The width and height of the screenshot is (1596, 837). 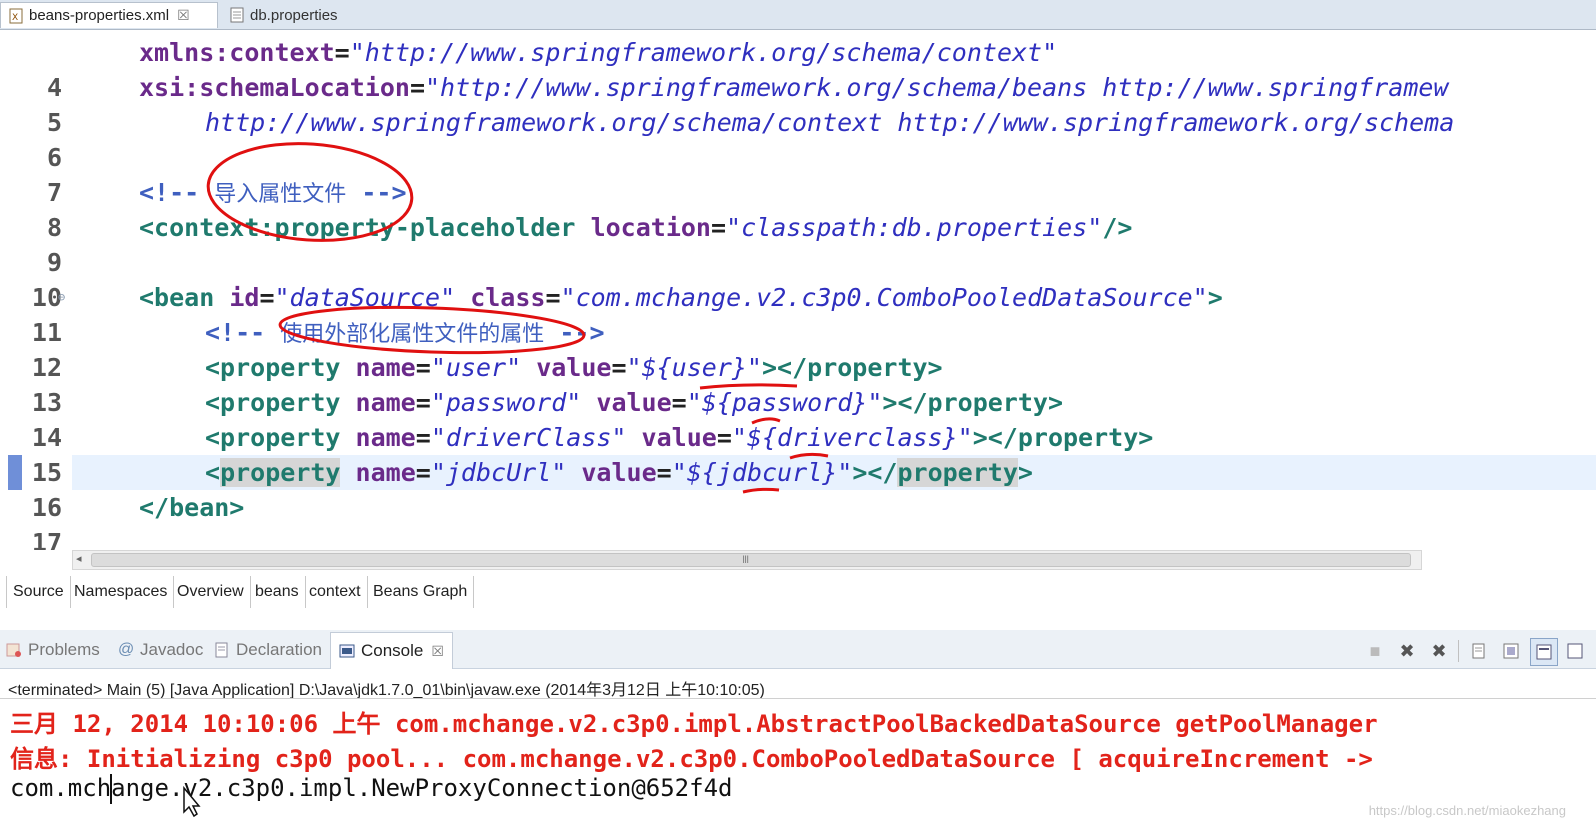 I want to click on code-line: 10, so click(x=798, y=278).